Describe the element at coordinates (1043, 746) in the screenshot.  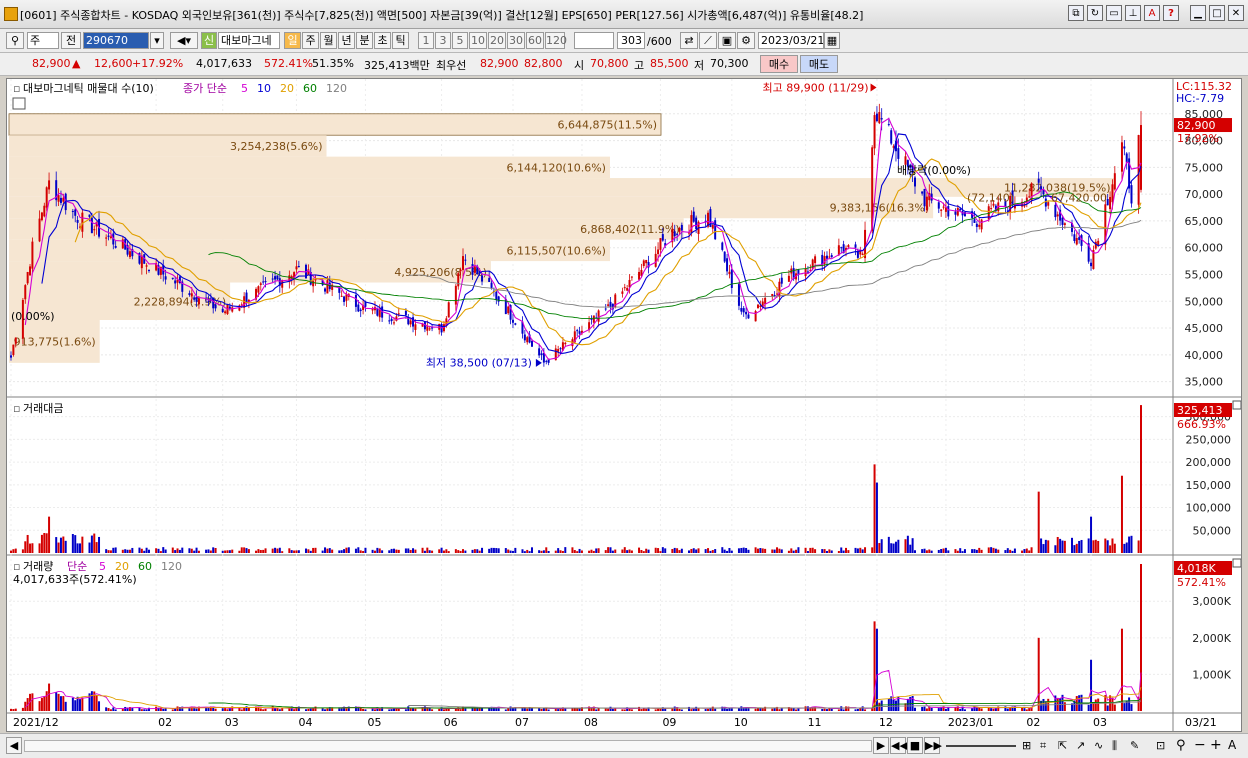
I see `line-tool-icon: ⌗` at that location.